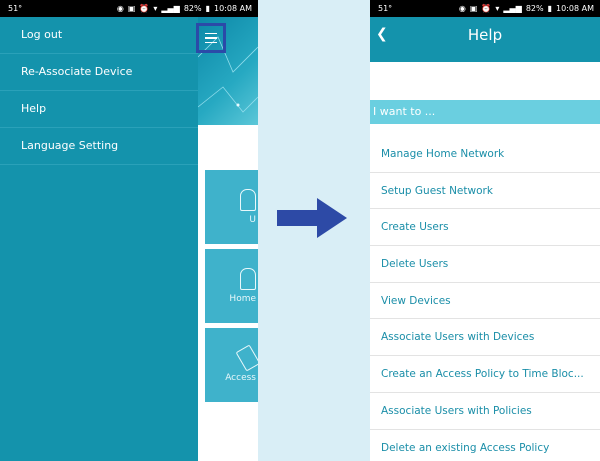  What do you see at coordinates (99, 109) in the screenshot?
I see `drawer-item-help: Help` at bounding box center [99, 109].